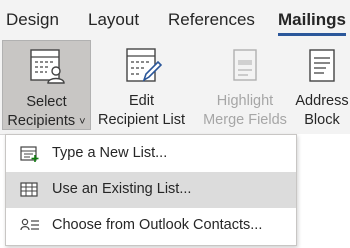 The height and width of the screenshot is (248, 350). Describe the element at coordinates (322, 68) in the screenshot. I see `address-block-icon` at that location.